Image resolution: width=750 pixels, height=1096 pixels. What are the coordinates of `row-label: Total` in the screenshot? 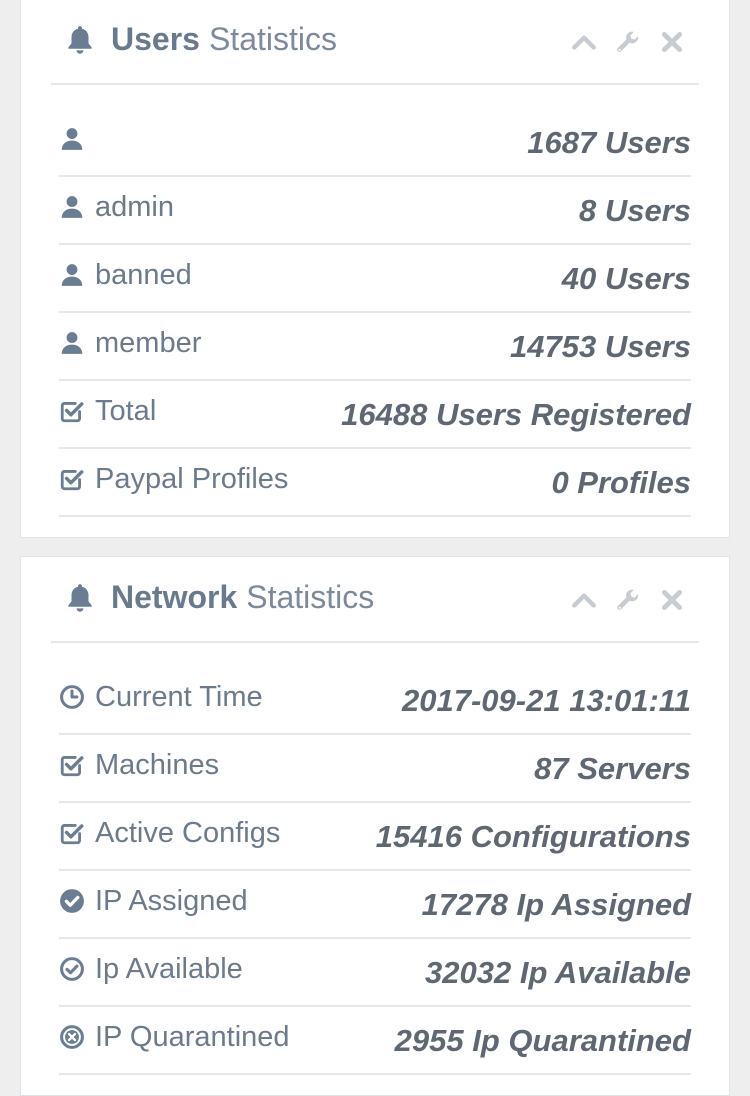 It's located at (126, 410).